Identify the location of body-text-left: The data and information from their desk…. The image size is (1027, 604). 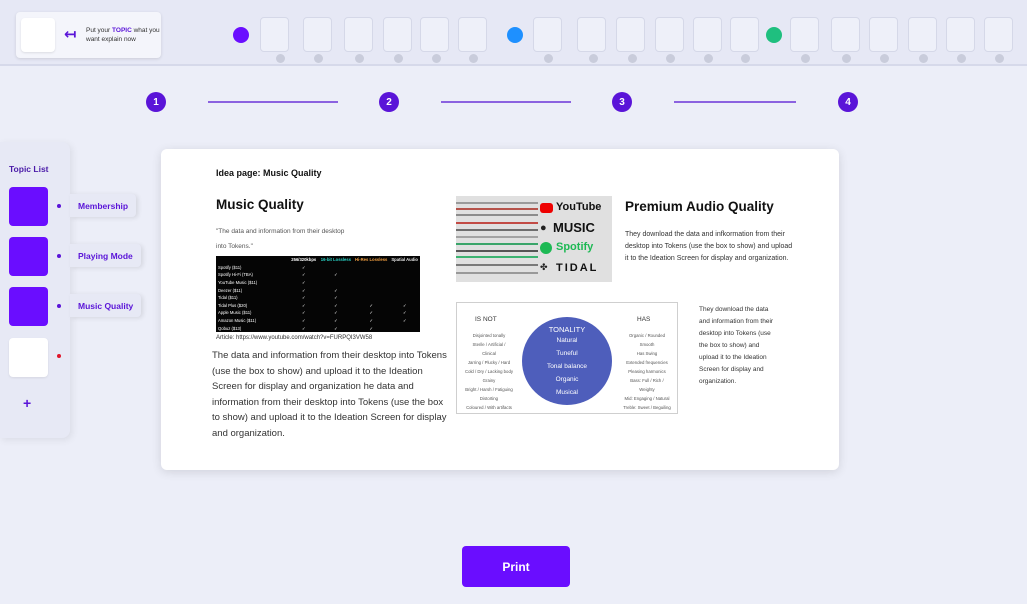
(329, 394).